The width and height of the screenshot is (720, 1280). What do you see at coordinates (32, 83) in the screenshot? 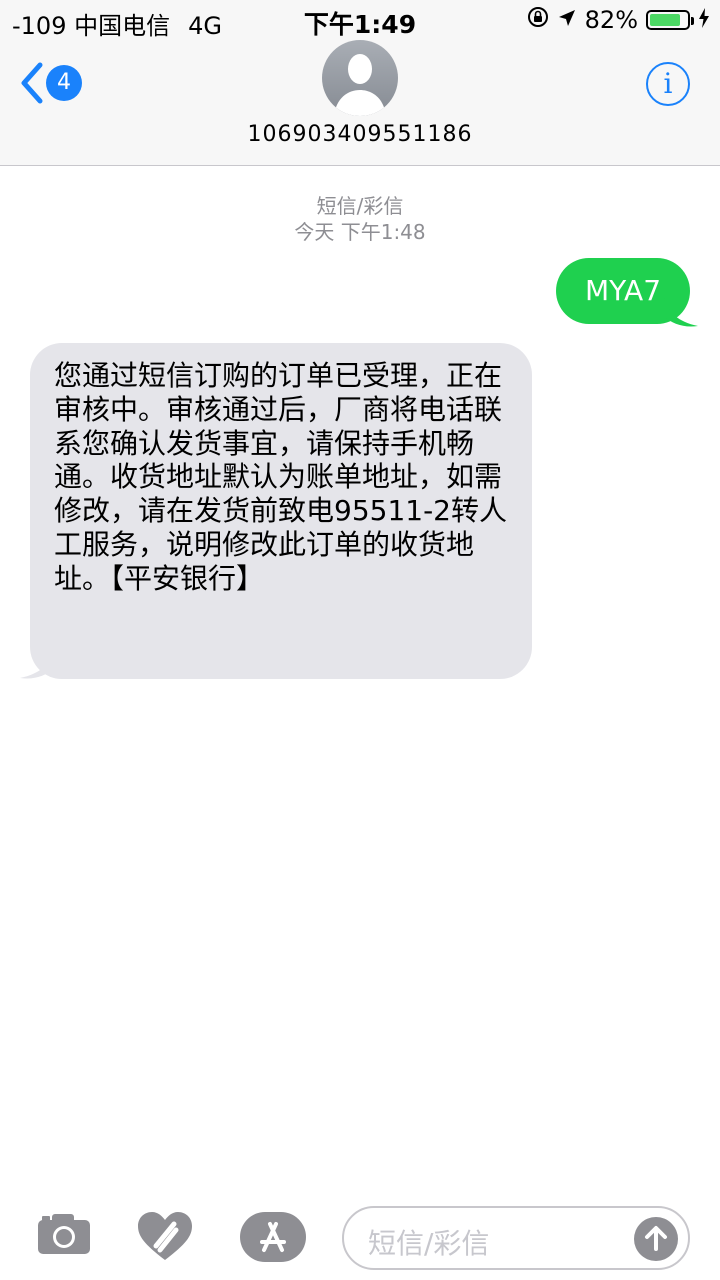
I see `chevron-left-icon` at bounding box center [32, 83].